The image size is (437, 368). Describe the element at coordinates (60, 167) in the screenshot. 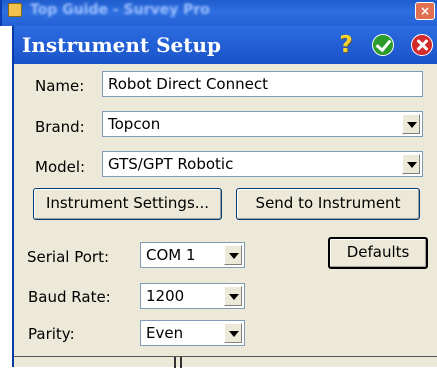

I see `model-label: Model:` at that location.